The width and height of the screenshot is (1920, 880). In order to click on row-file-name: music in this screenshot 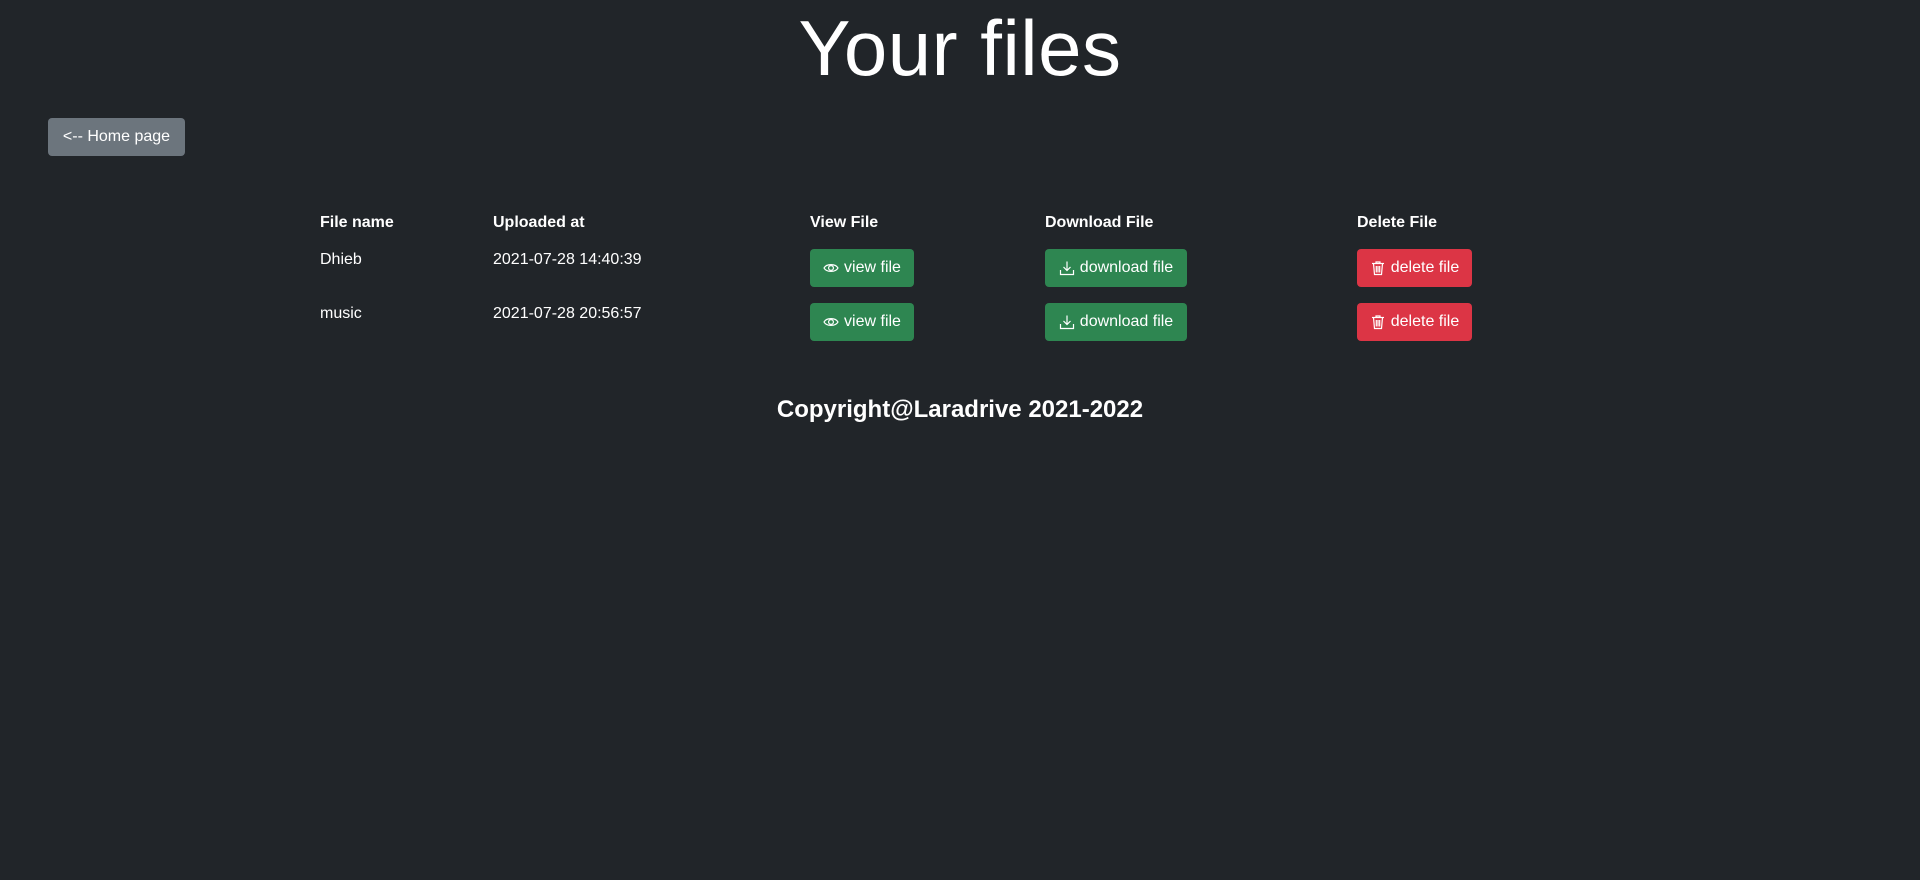, I will do `click(341, 313)`.